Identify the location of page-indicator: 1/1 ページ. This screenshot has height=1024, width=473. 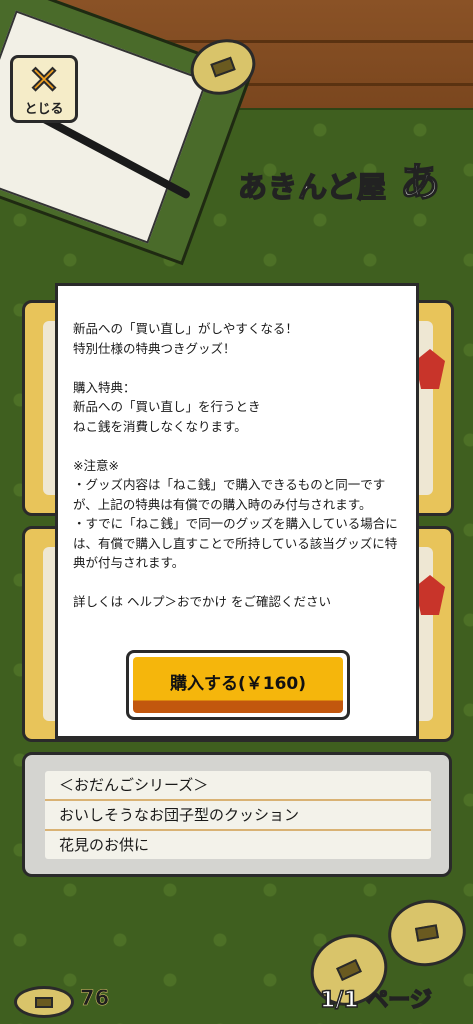
(375, 1000).